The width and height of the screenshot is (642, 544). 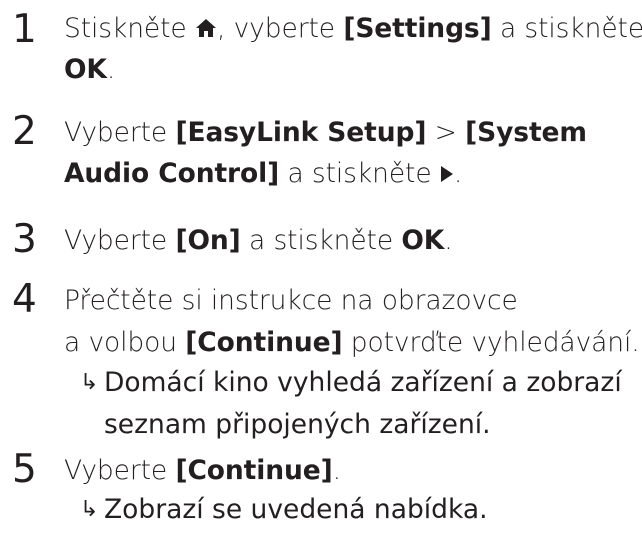 What do you see at coordinates (202, 470) in the screenshot?
I see `step-5-line-1: Vyberte [Continue].` at bounding box center [202, 470].